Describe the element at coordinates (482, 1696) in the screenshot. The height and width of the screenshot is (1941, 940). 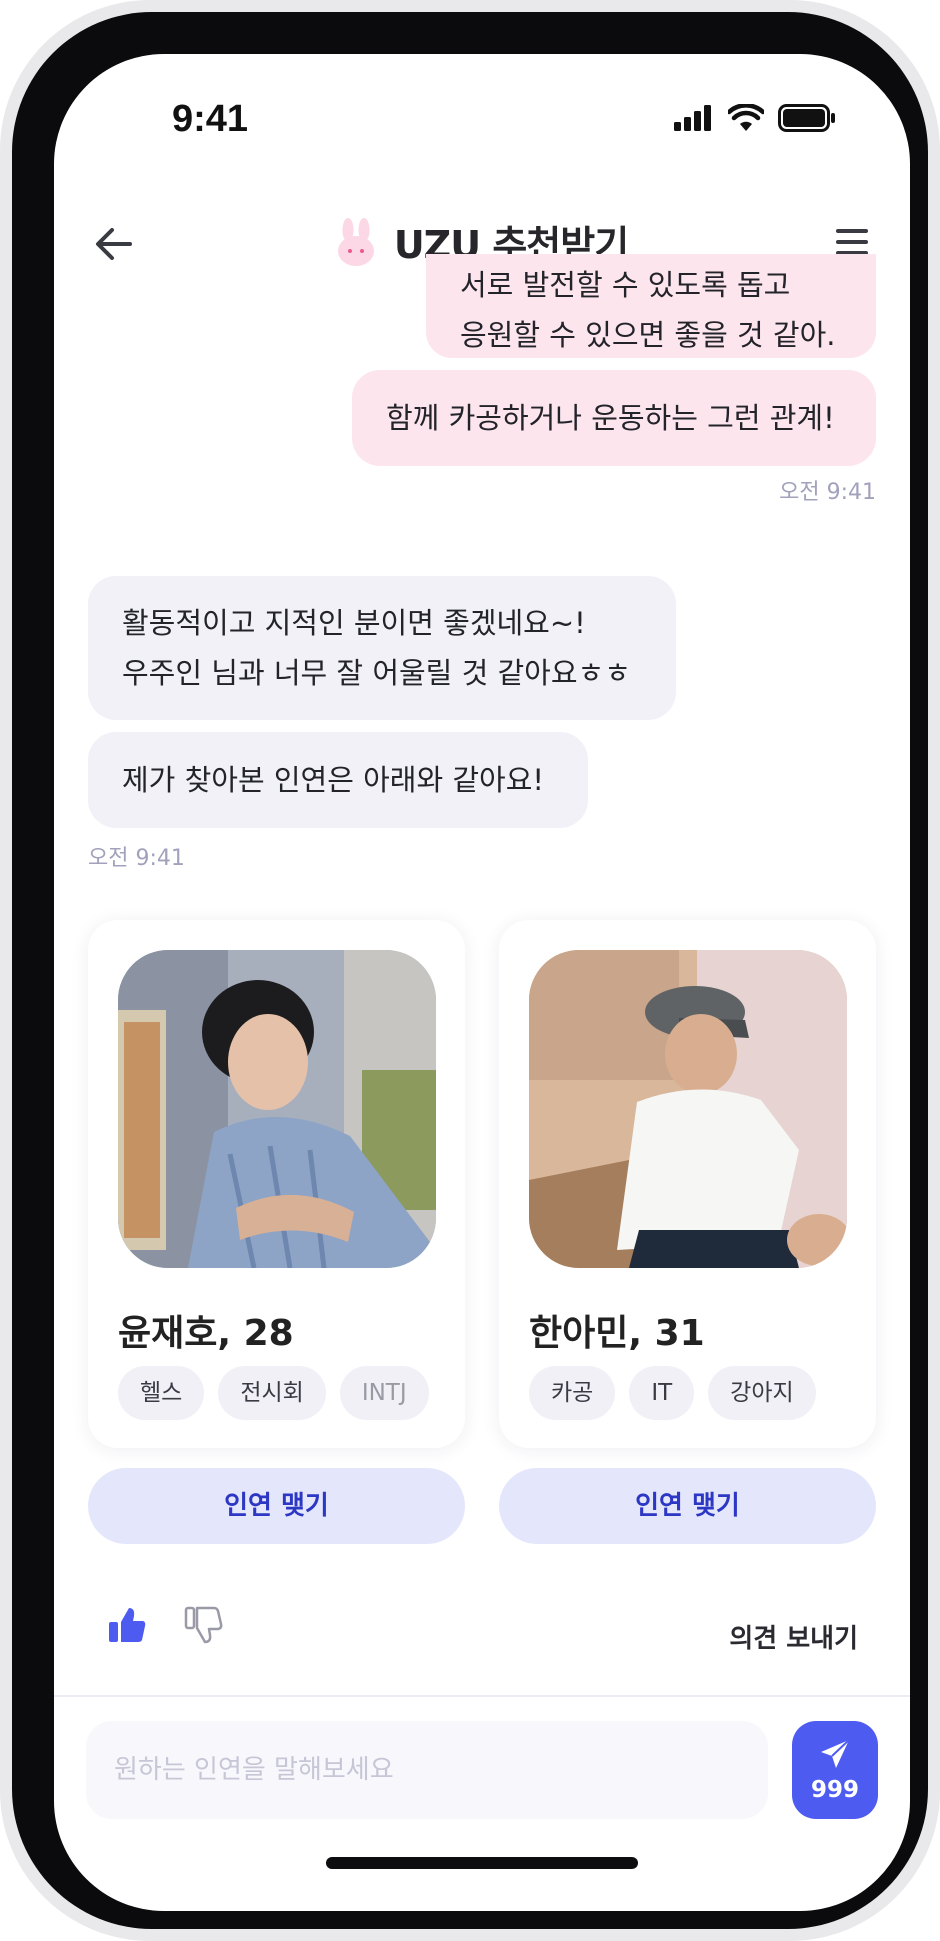
I see `composer-divider` at that location.